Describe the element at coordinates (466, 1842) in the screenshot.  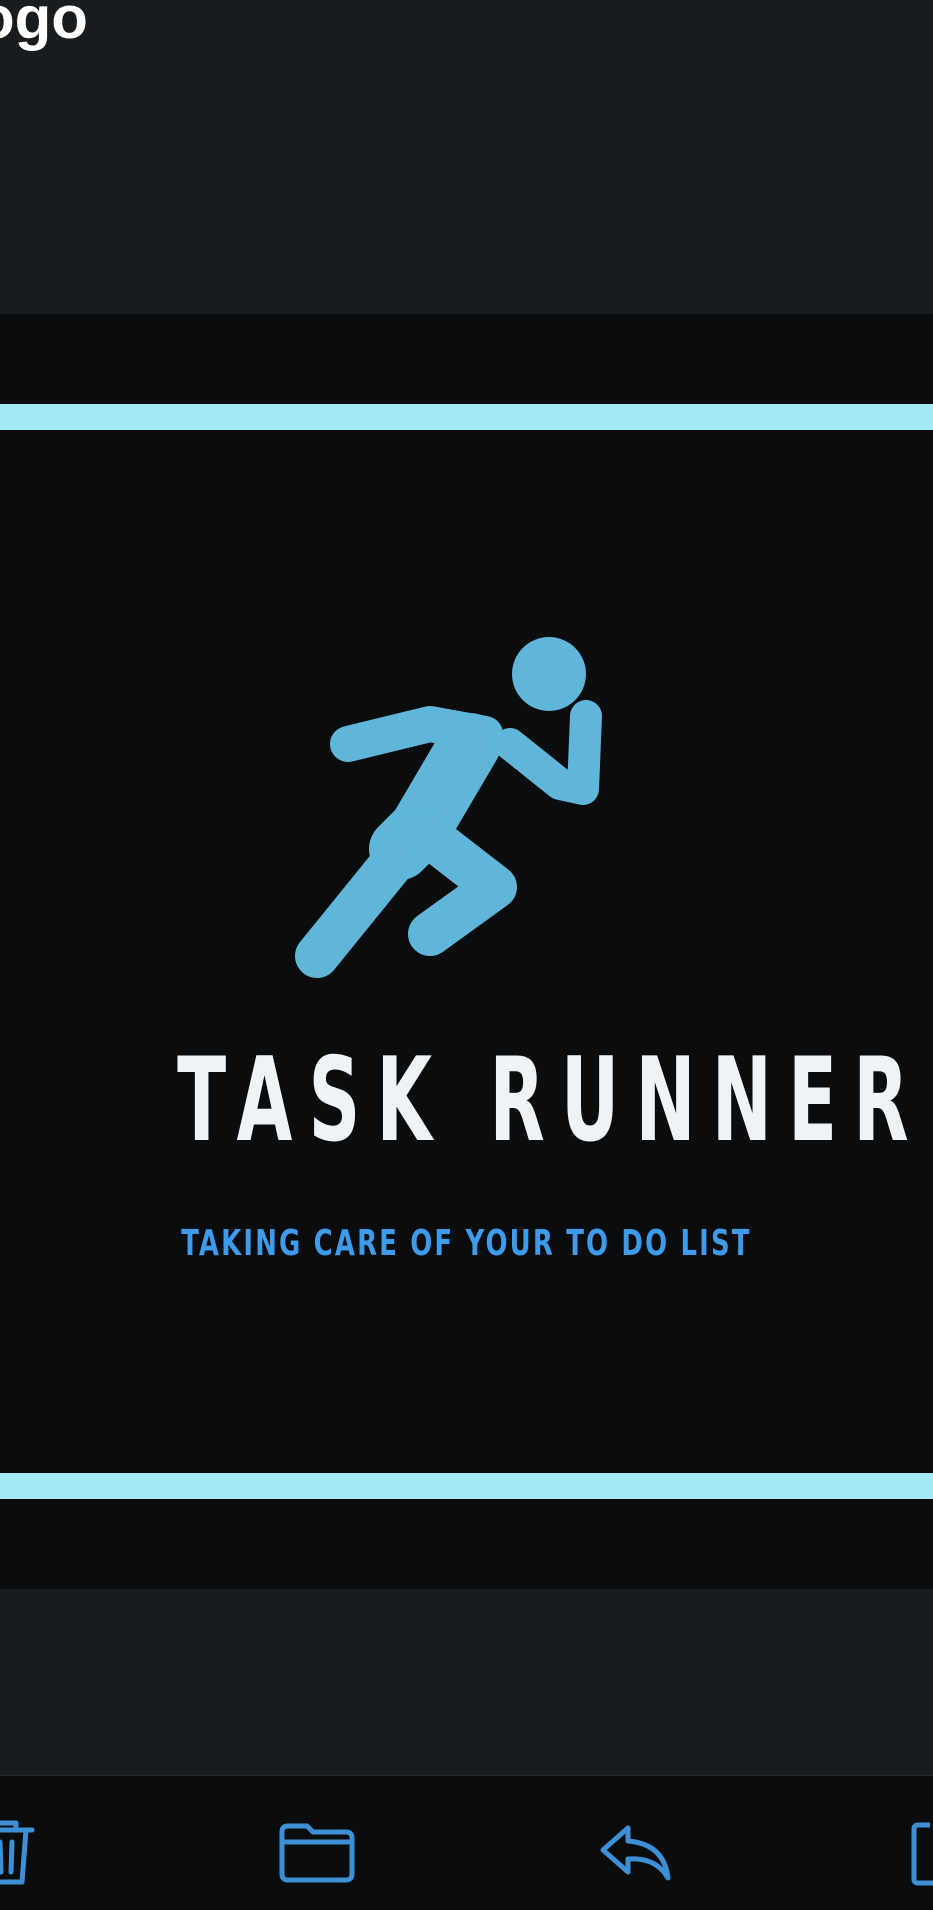
I see `bottom-toolbar` at that location.